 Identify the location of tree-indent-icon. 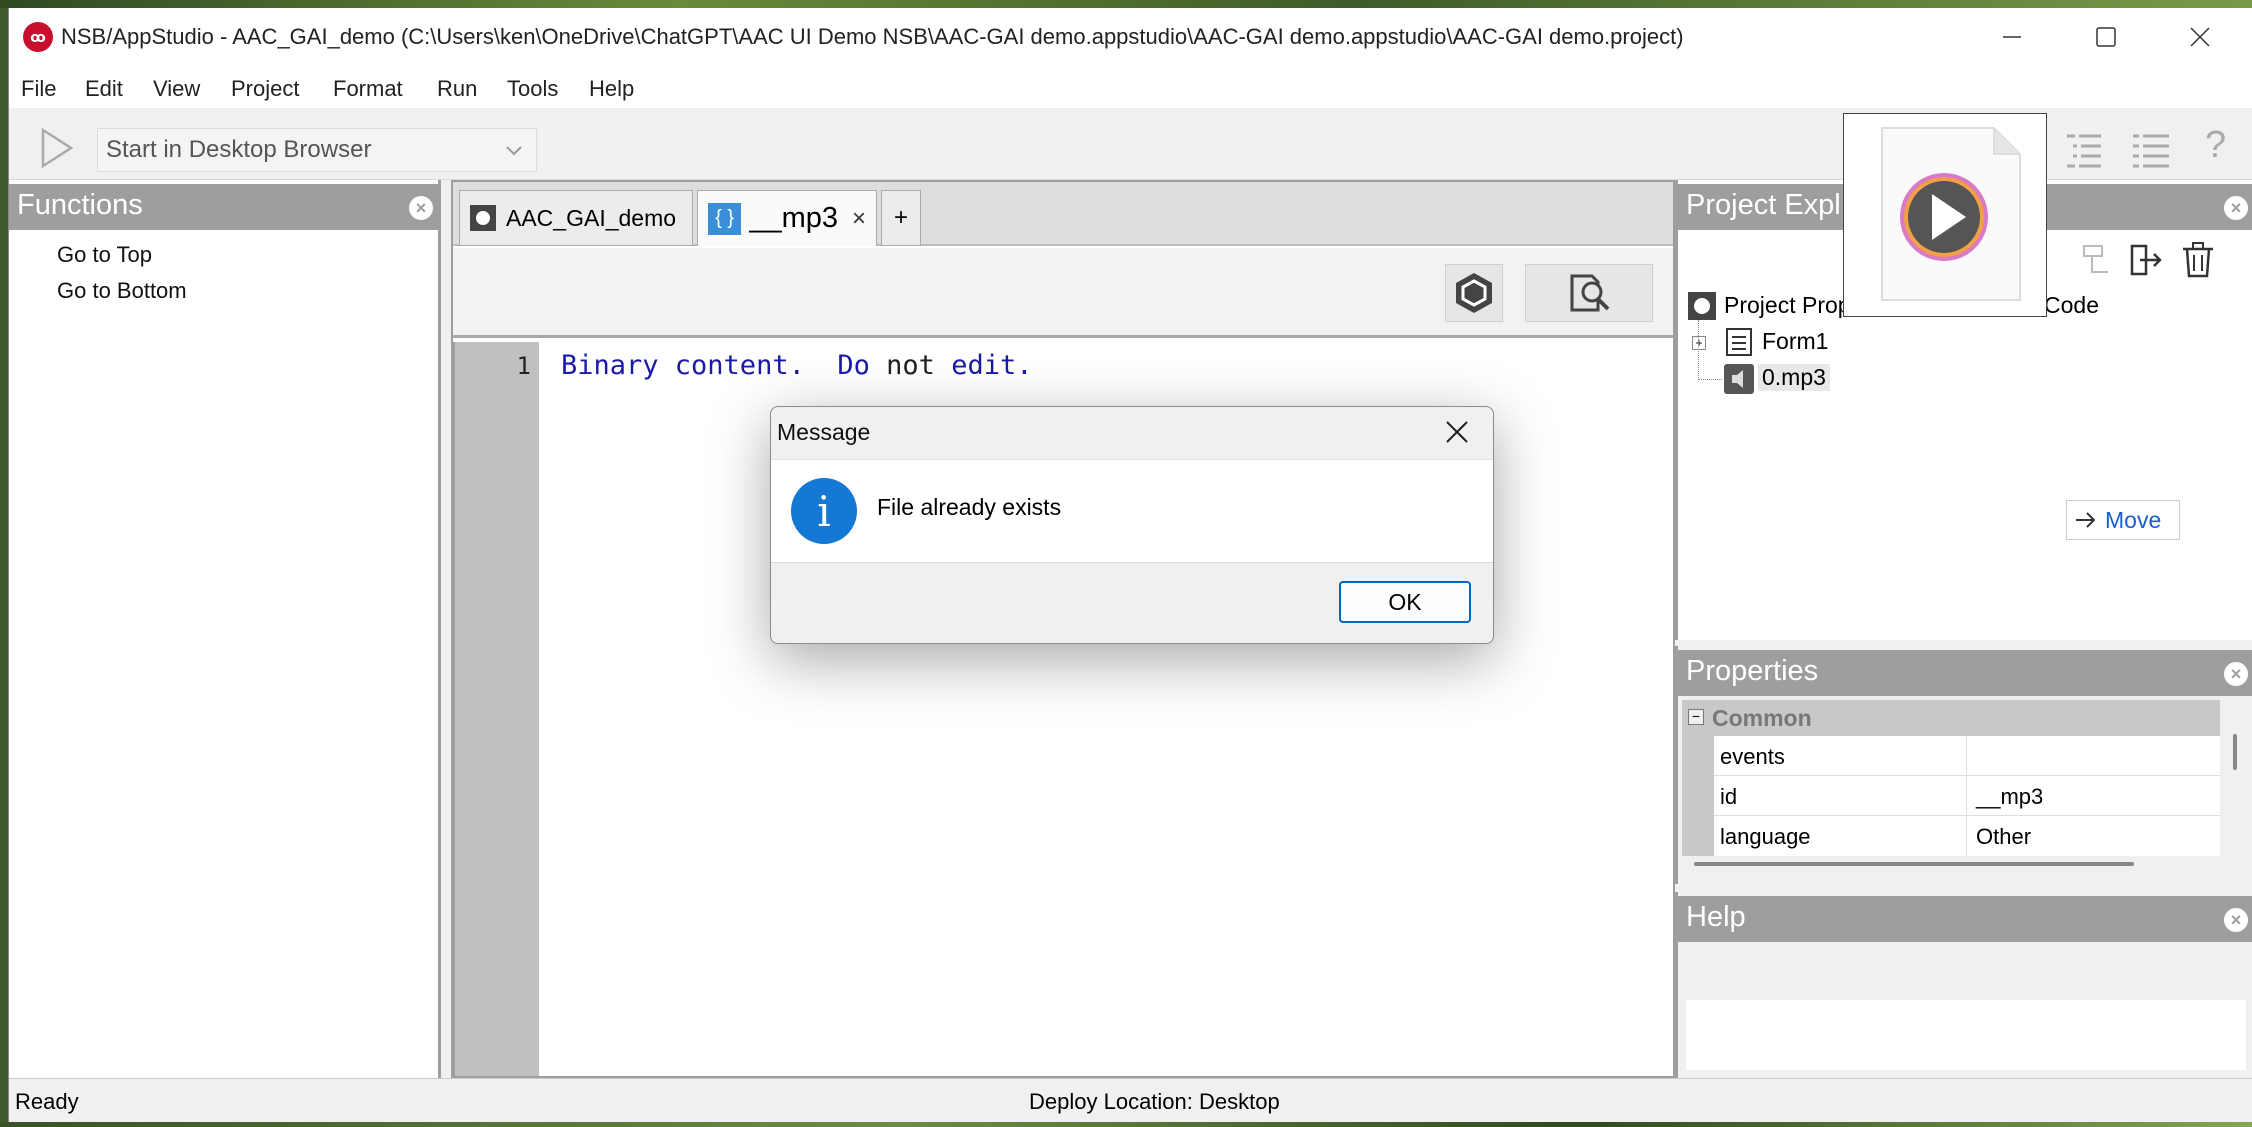
(2095, 259).